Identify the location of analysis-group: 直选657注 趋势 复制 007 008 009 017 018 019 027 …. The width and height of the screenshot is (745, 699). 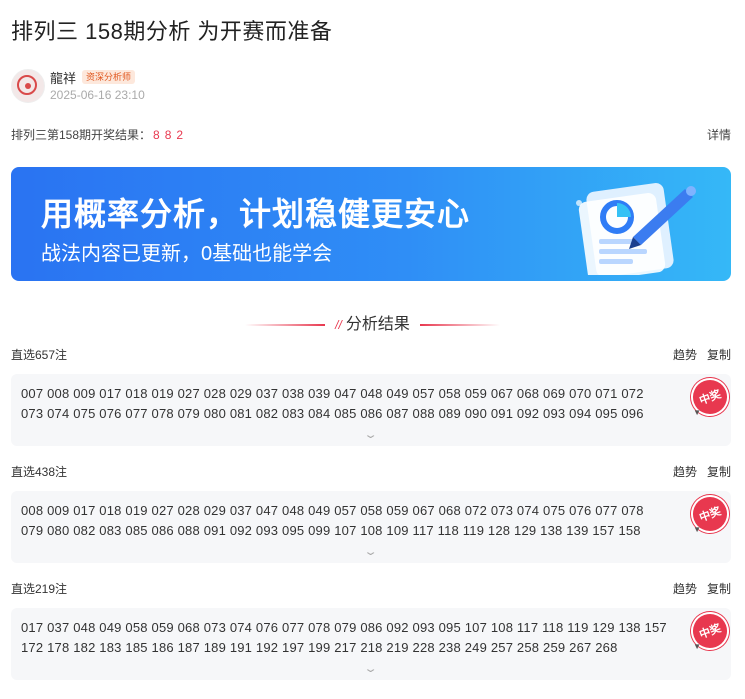
(373, 396).